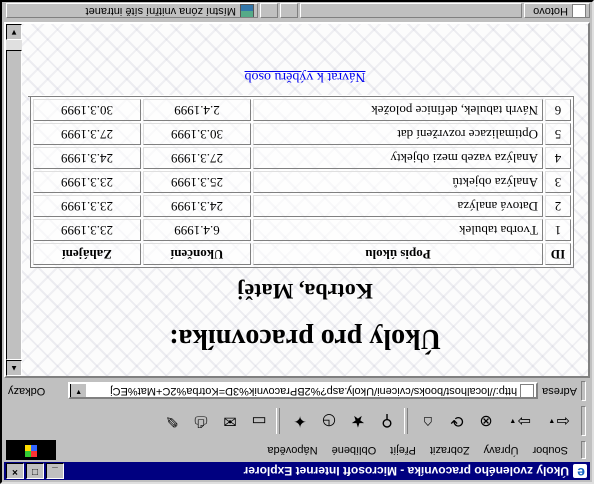 Image resolution: width=594 pixels, height=484 pixels. What do you see at coordinates (398, 230) in the screenshot?
I see `task-description: Tvorba tabulek` at bounding box center [398, 230].